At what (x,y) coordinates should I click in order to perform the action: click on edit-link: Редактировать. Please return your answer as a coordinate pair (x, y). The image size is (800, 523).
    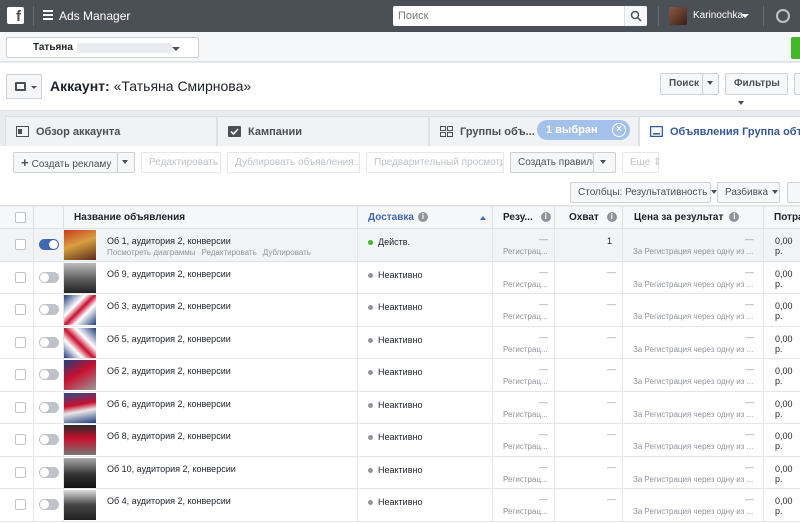
    Looking at the image, I should click on (228, 252).